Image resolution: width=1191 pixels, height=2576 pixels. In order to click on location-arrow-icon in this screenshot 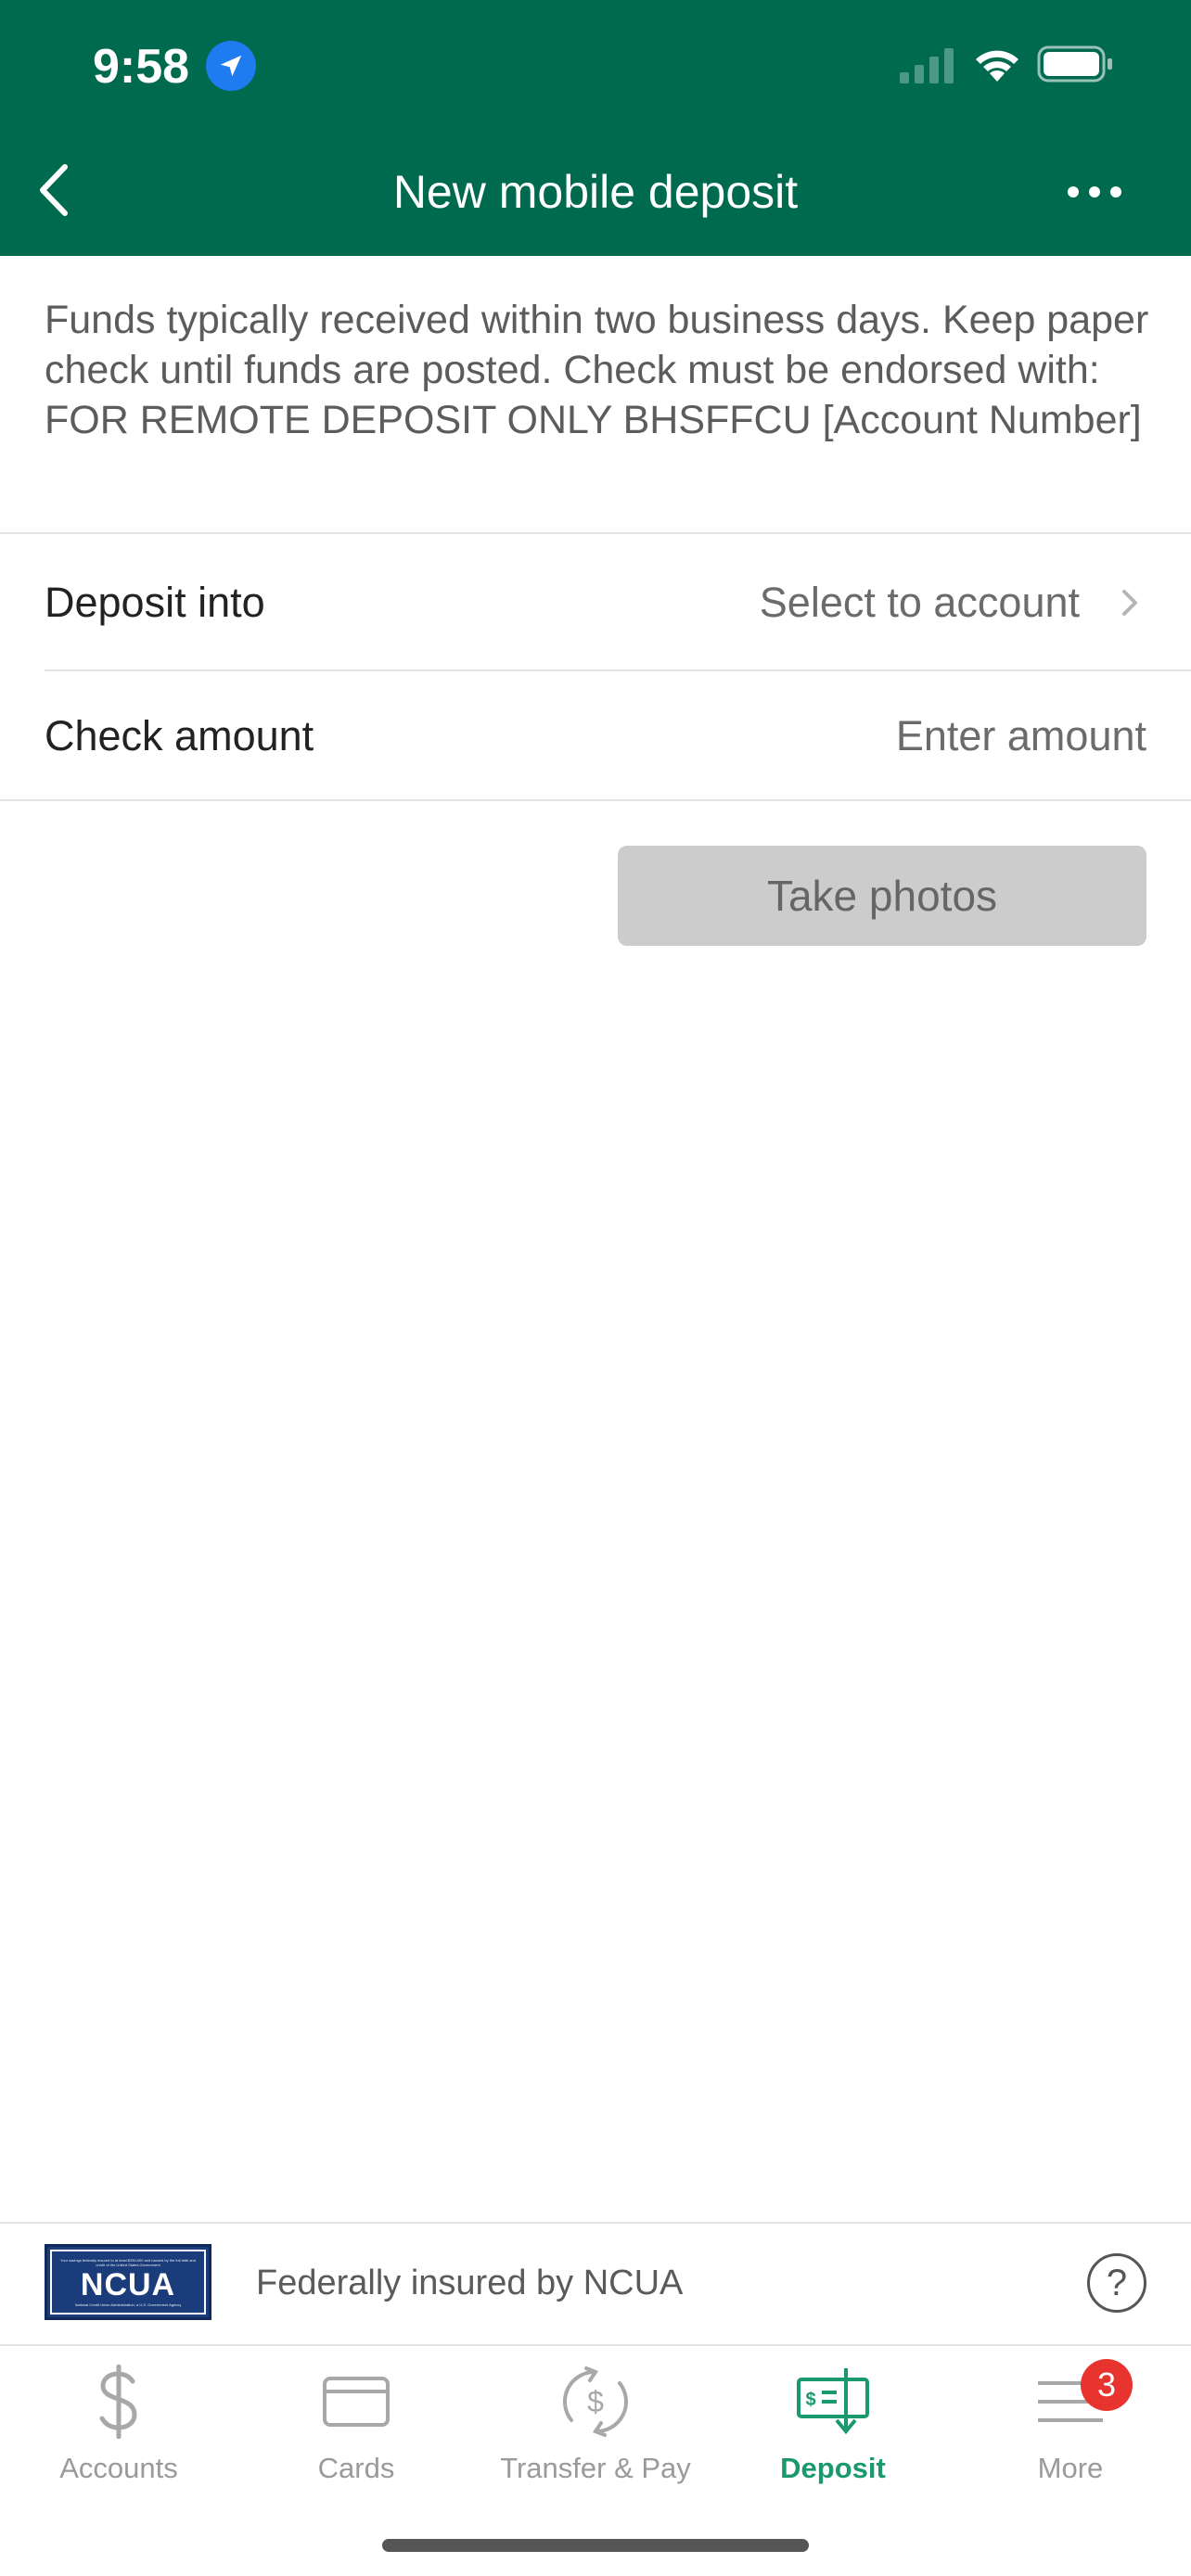, I will do `click(231, 66)`.